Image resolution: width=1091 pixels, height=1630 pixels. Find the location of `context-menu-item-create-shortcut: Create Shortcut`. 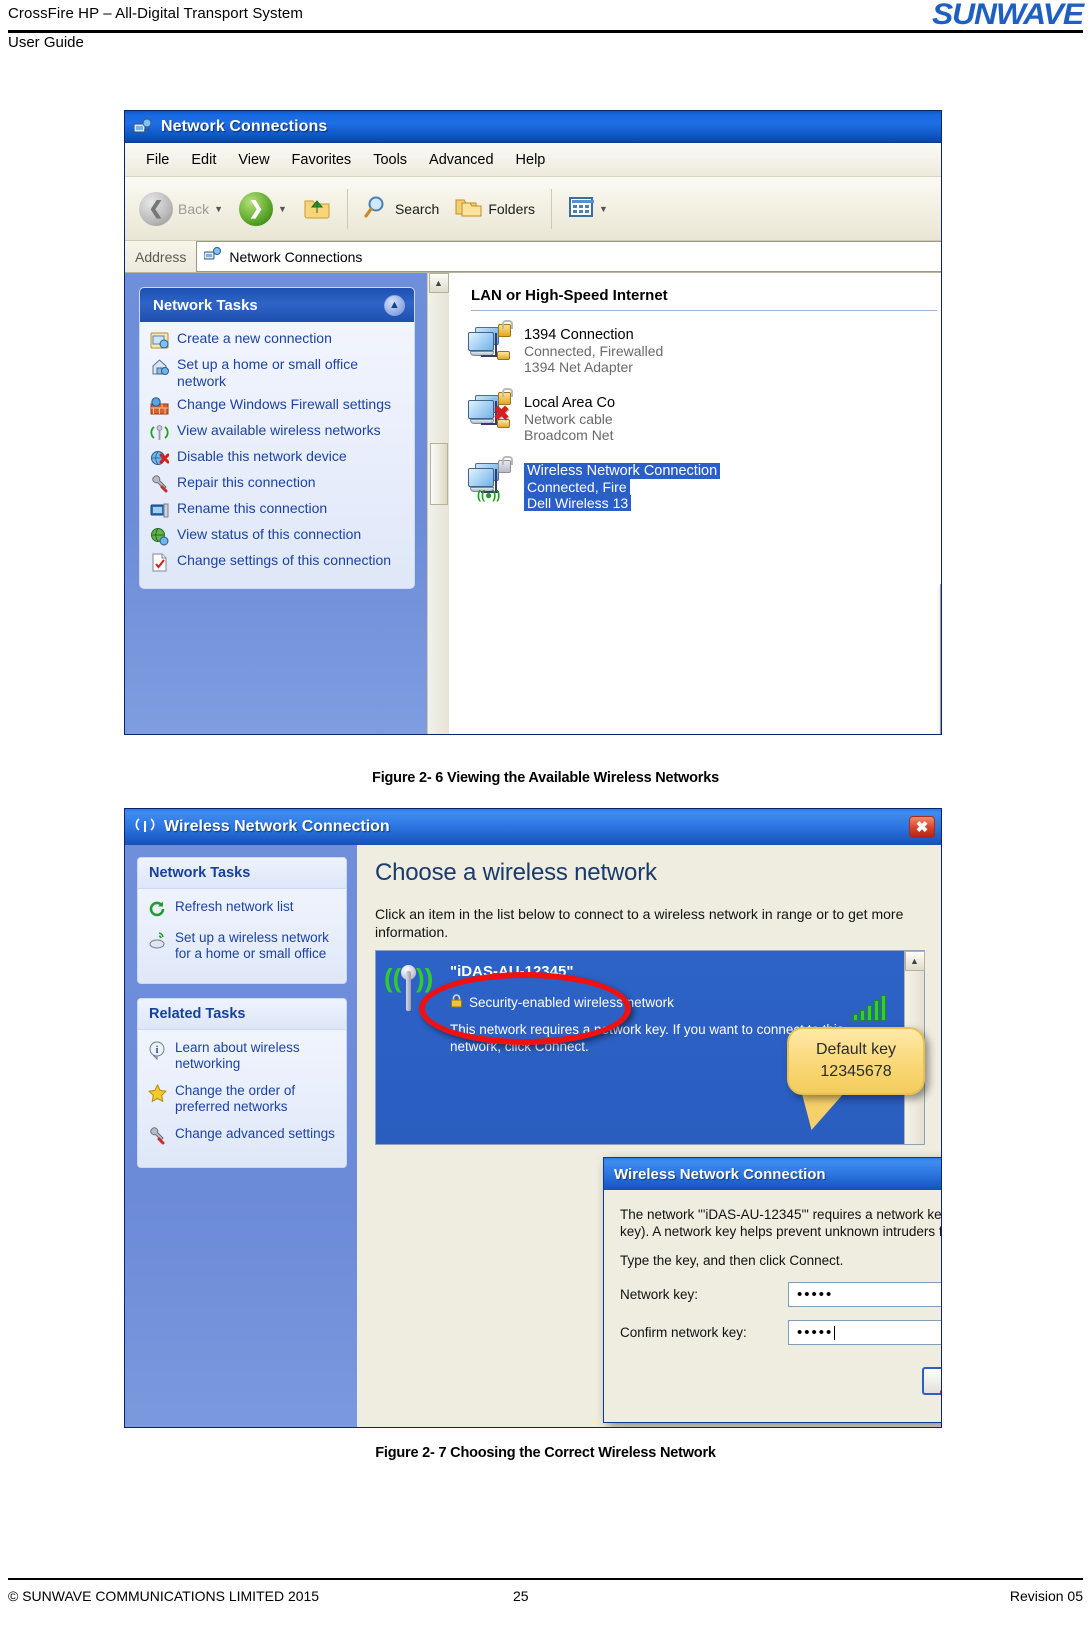

context-menu-item-create-shortcut: Create Shortcut is located at coordinates (941, 730).